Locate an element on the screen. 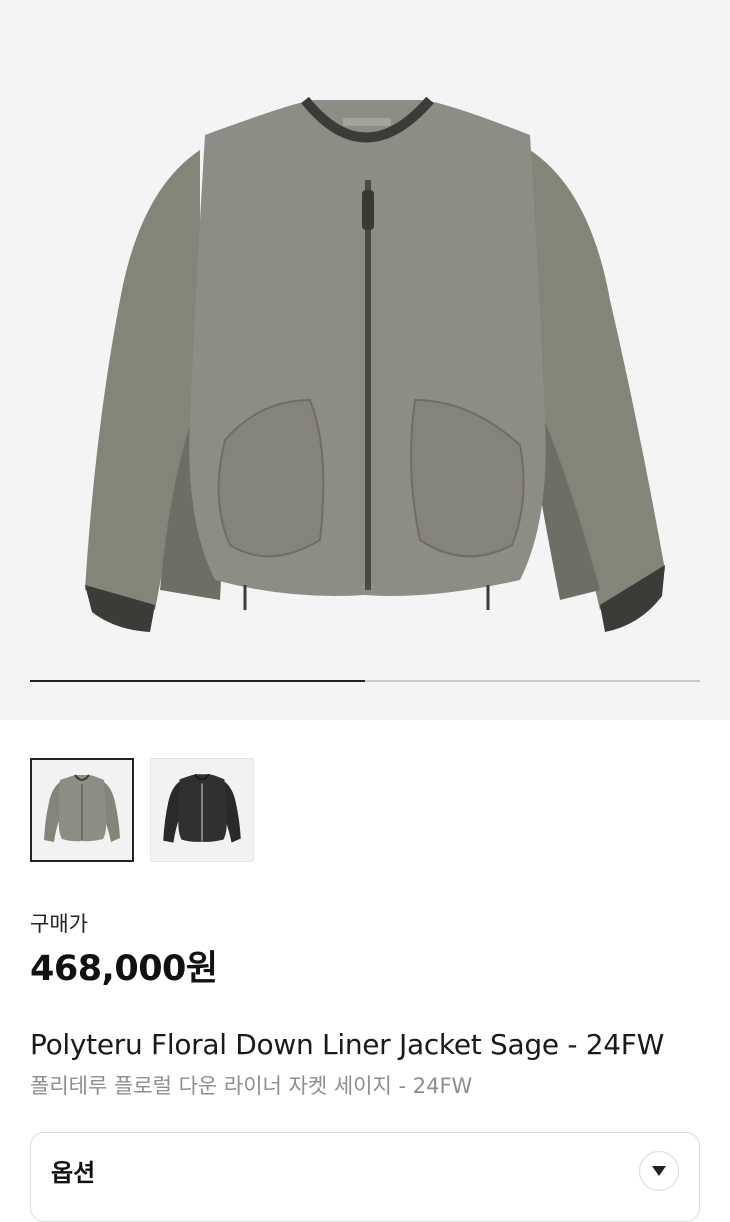 This screenshot has height=1222, width=730. option-dropdown-button is located at coordinates (659, 1171).